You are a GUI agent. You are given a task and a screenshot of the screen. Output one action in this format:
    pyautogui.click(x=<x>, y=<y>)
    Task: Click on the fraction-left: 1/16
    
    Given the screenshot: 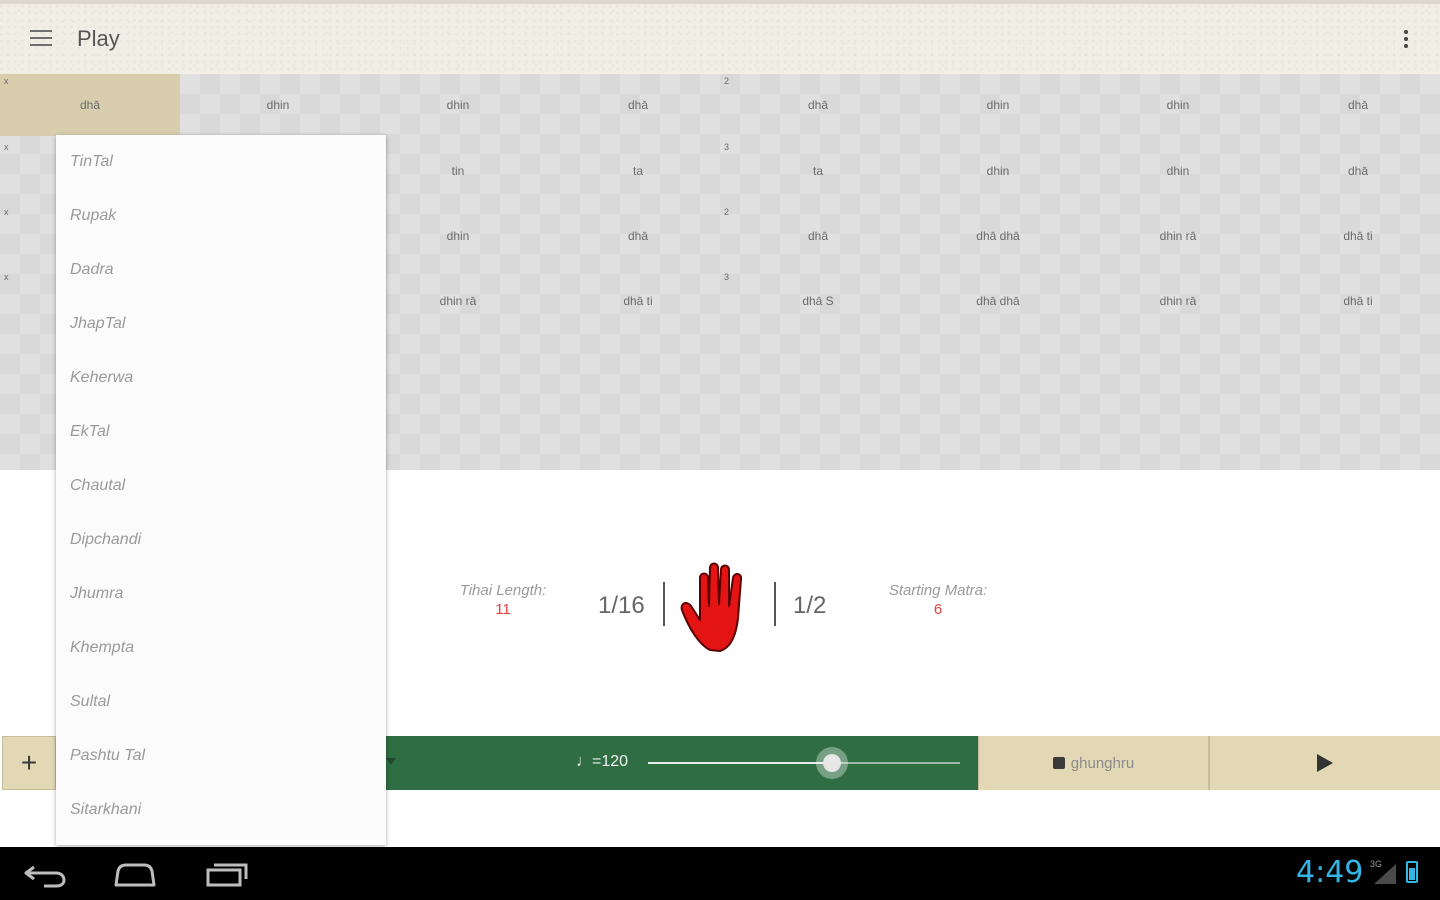 What is the action you would take?
    pyautogui.click(x=621, y=605)
    